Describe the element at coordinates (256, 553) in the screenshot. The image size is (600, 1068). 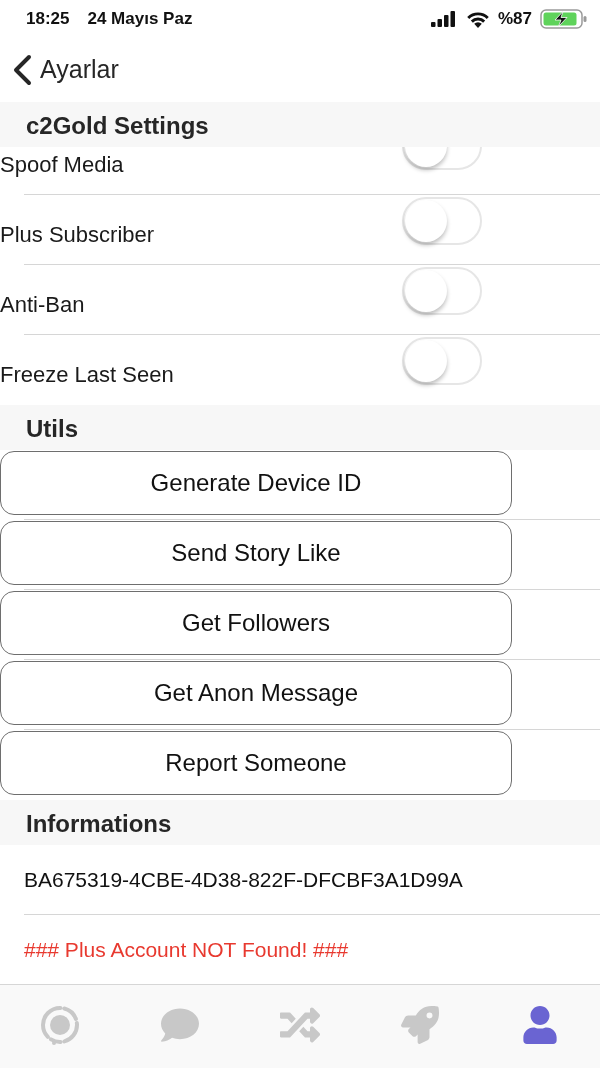
I see `action-button: Send Story Like` at that location.